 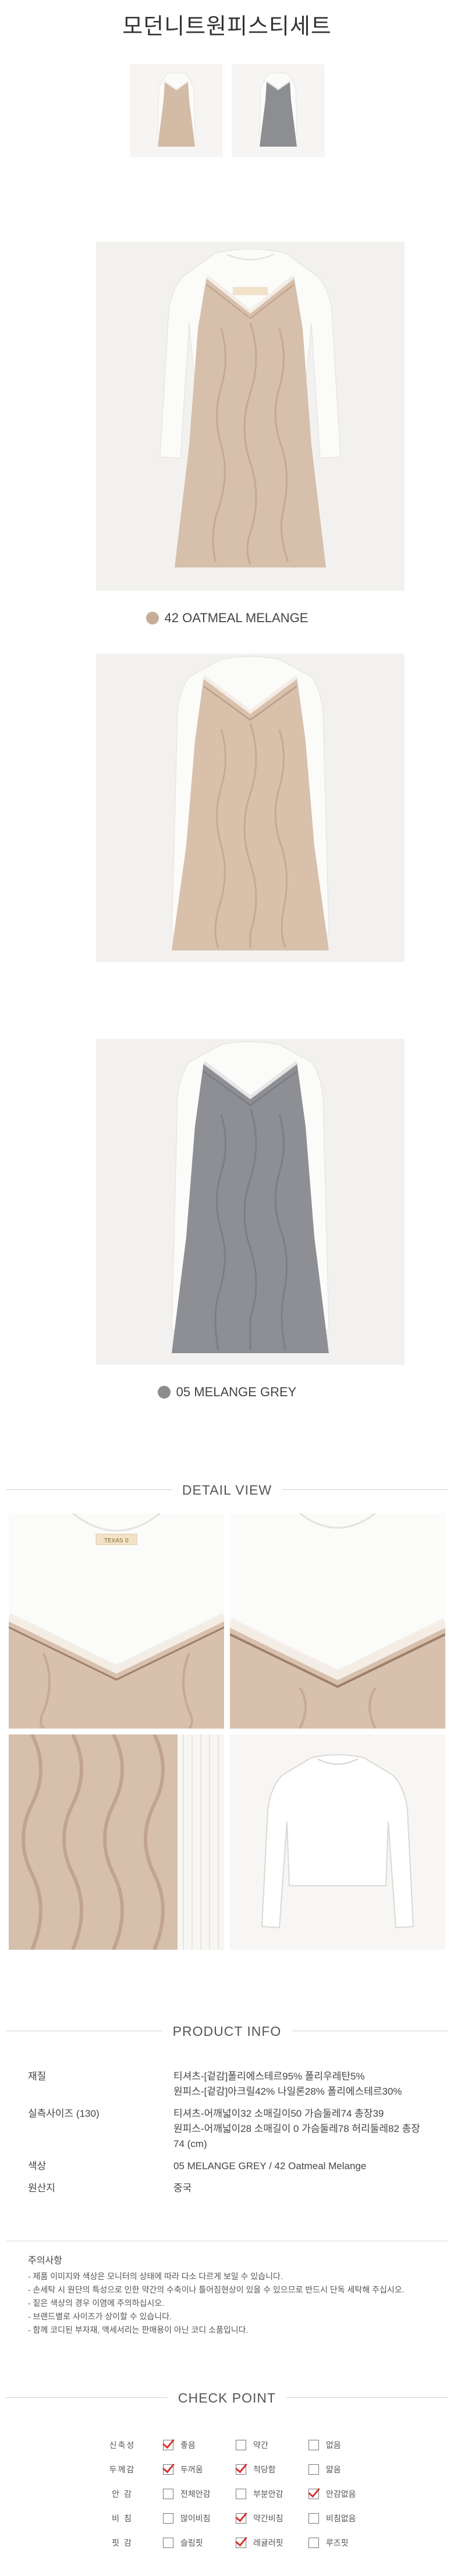 I want to click on product-info-header: PRODUCT INFO, so click(x=227, y=2031).